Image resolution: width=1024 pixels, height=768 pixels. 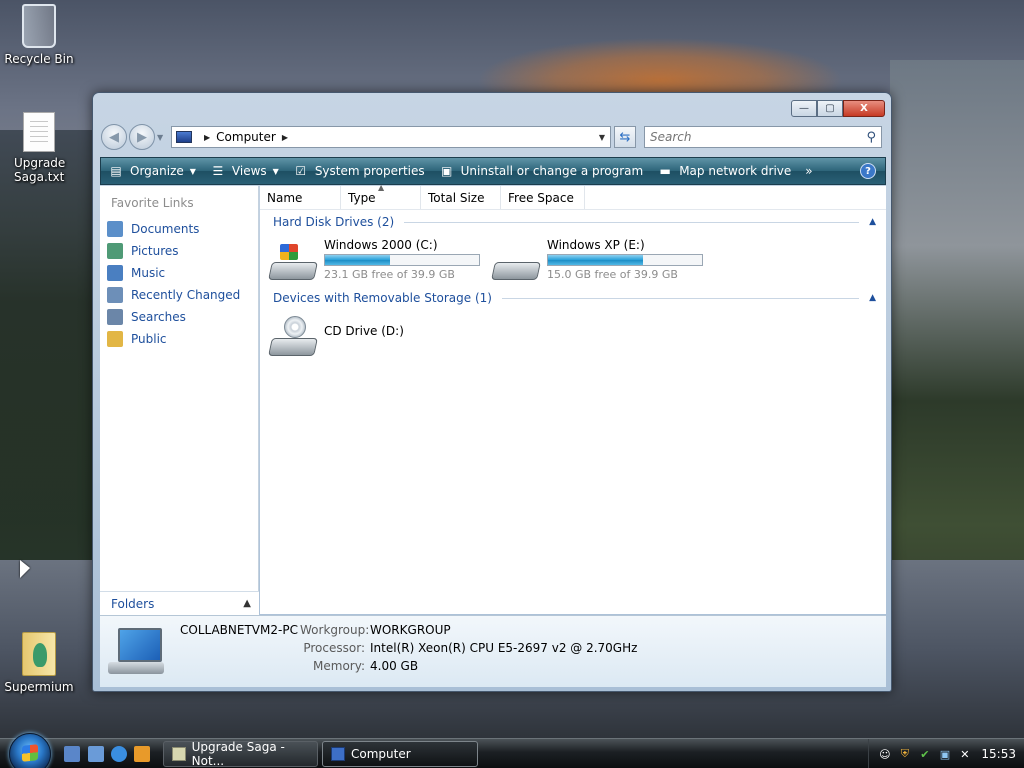 What do you see at coordinates (114, 137) in the screenshot?
I see `back-button: ◀` at bounding box center [114, 137].